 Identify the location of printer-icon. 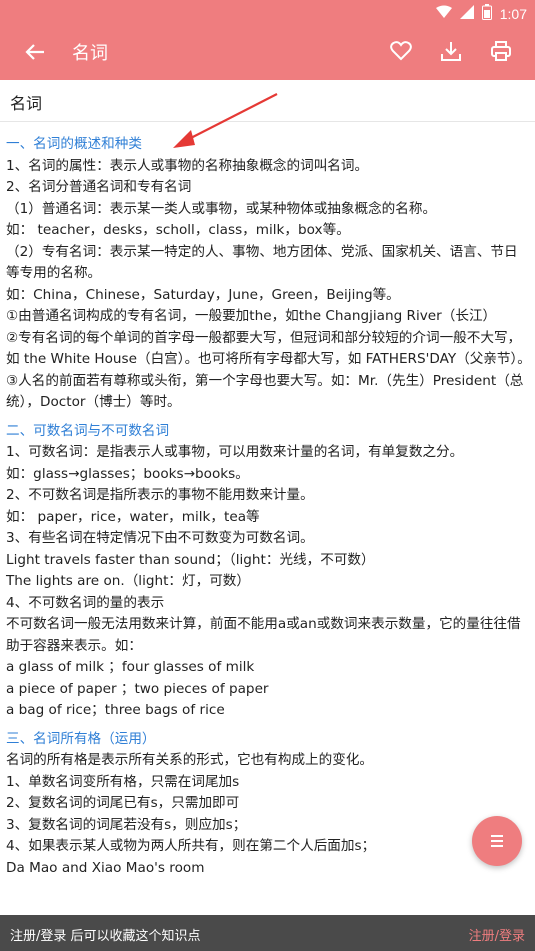
(501, 51).